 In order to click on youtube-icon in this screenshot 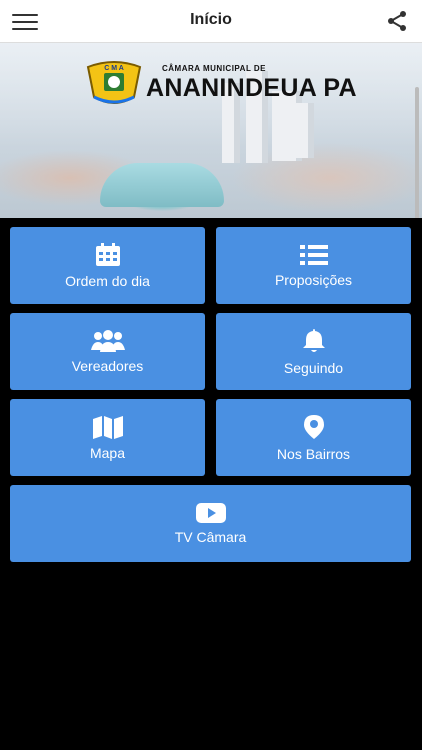, I will do `click(210, 512)`.